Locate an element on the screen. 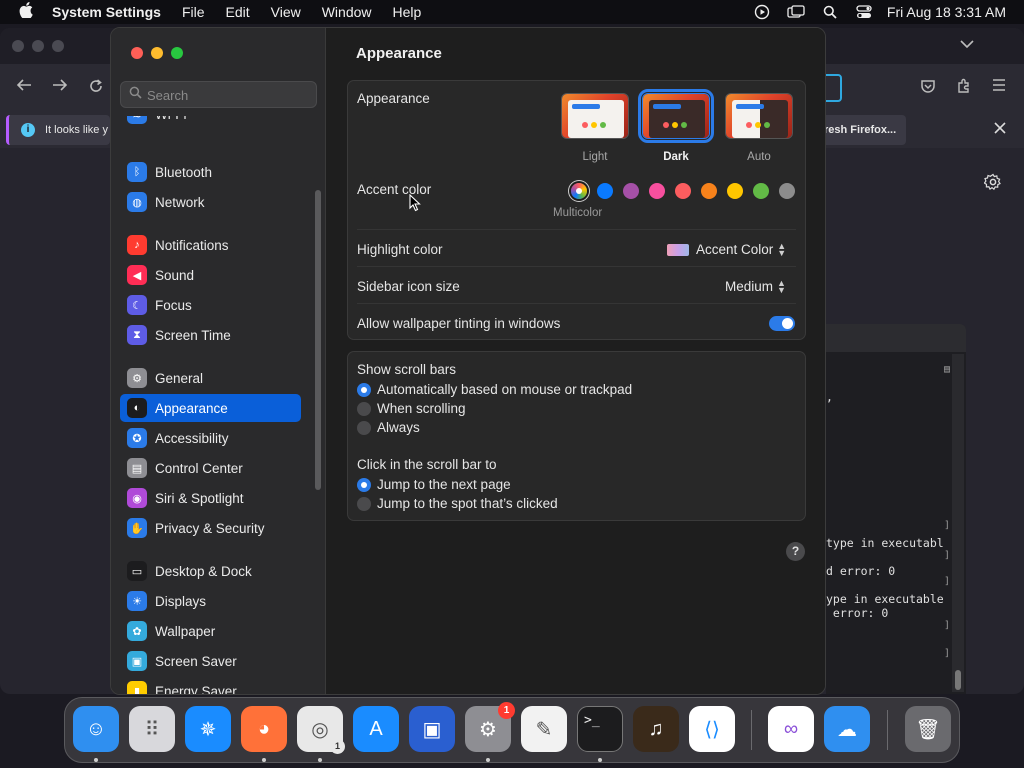 The width and height of the screenshot is (1024, 768). firefox-icon: ◕ is located at coordinates (264, 729).